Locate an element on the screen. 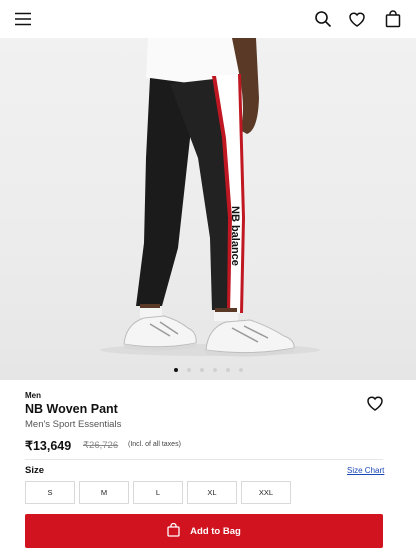 Image resolution: width=416 pixels, height=555 pixels. add-to-bag-label: Add to Bag is located at coordinates (215, 531).